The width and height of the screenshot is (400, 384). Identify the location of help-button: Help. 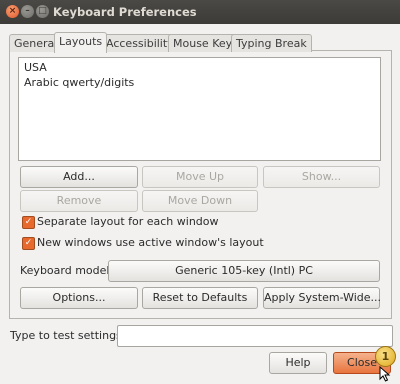
(298, 363).